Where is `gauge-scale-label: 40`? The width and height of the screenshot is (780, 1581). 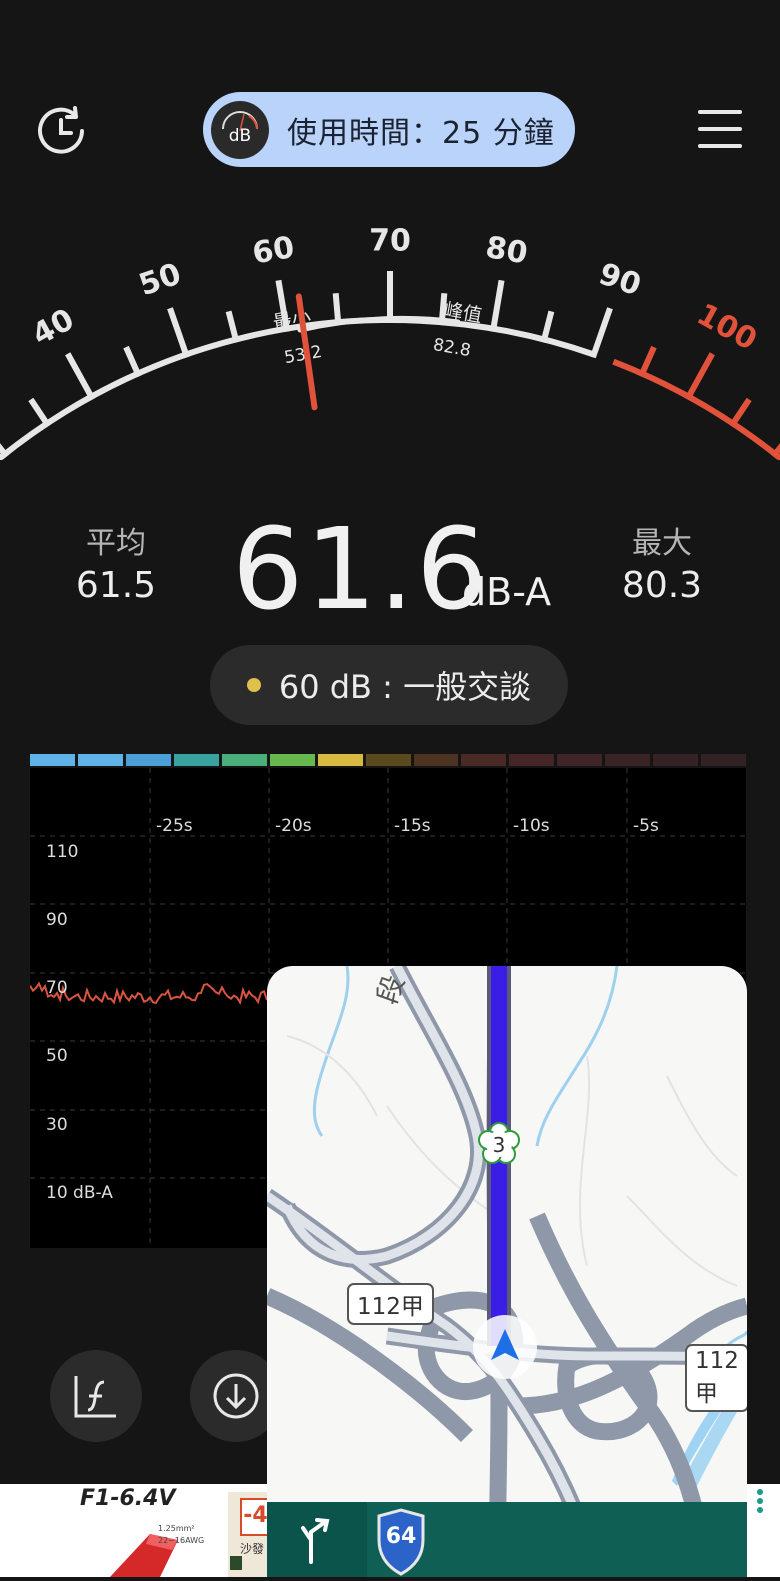
gauge-scale-label: 40 is located at coordinates (53, 327).